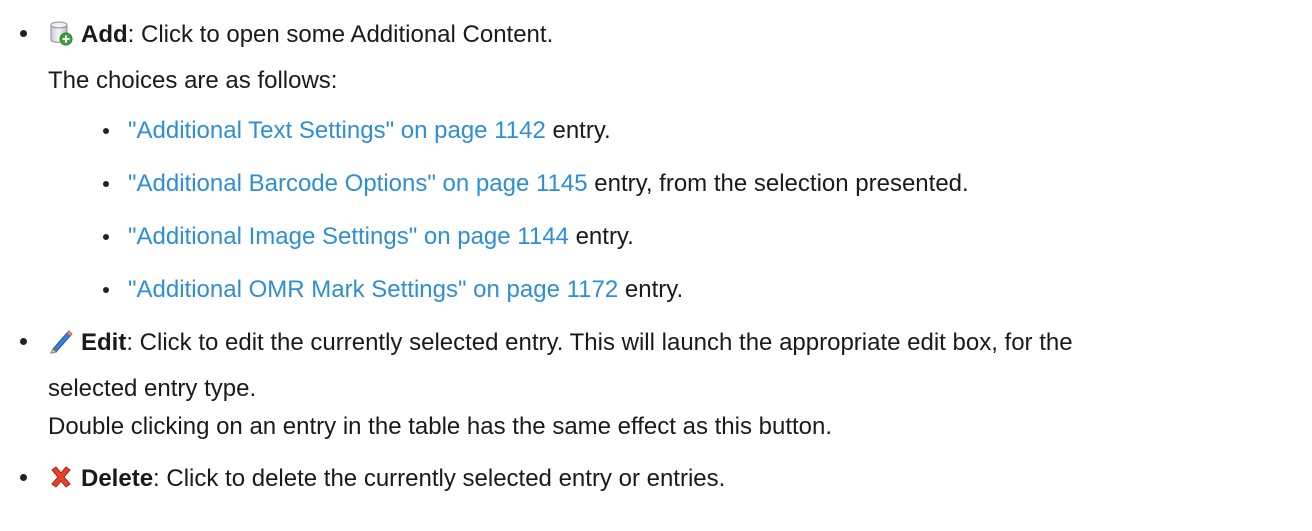  I want to click on edit-desc-continued: selected entry type., so click(152, 388).